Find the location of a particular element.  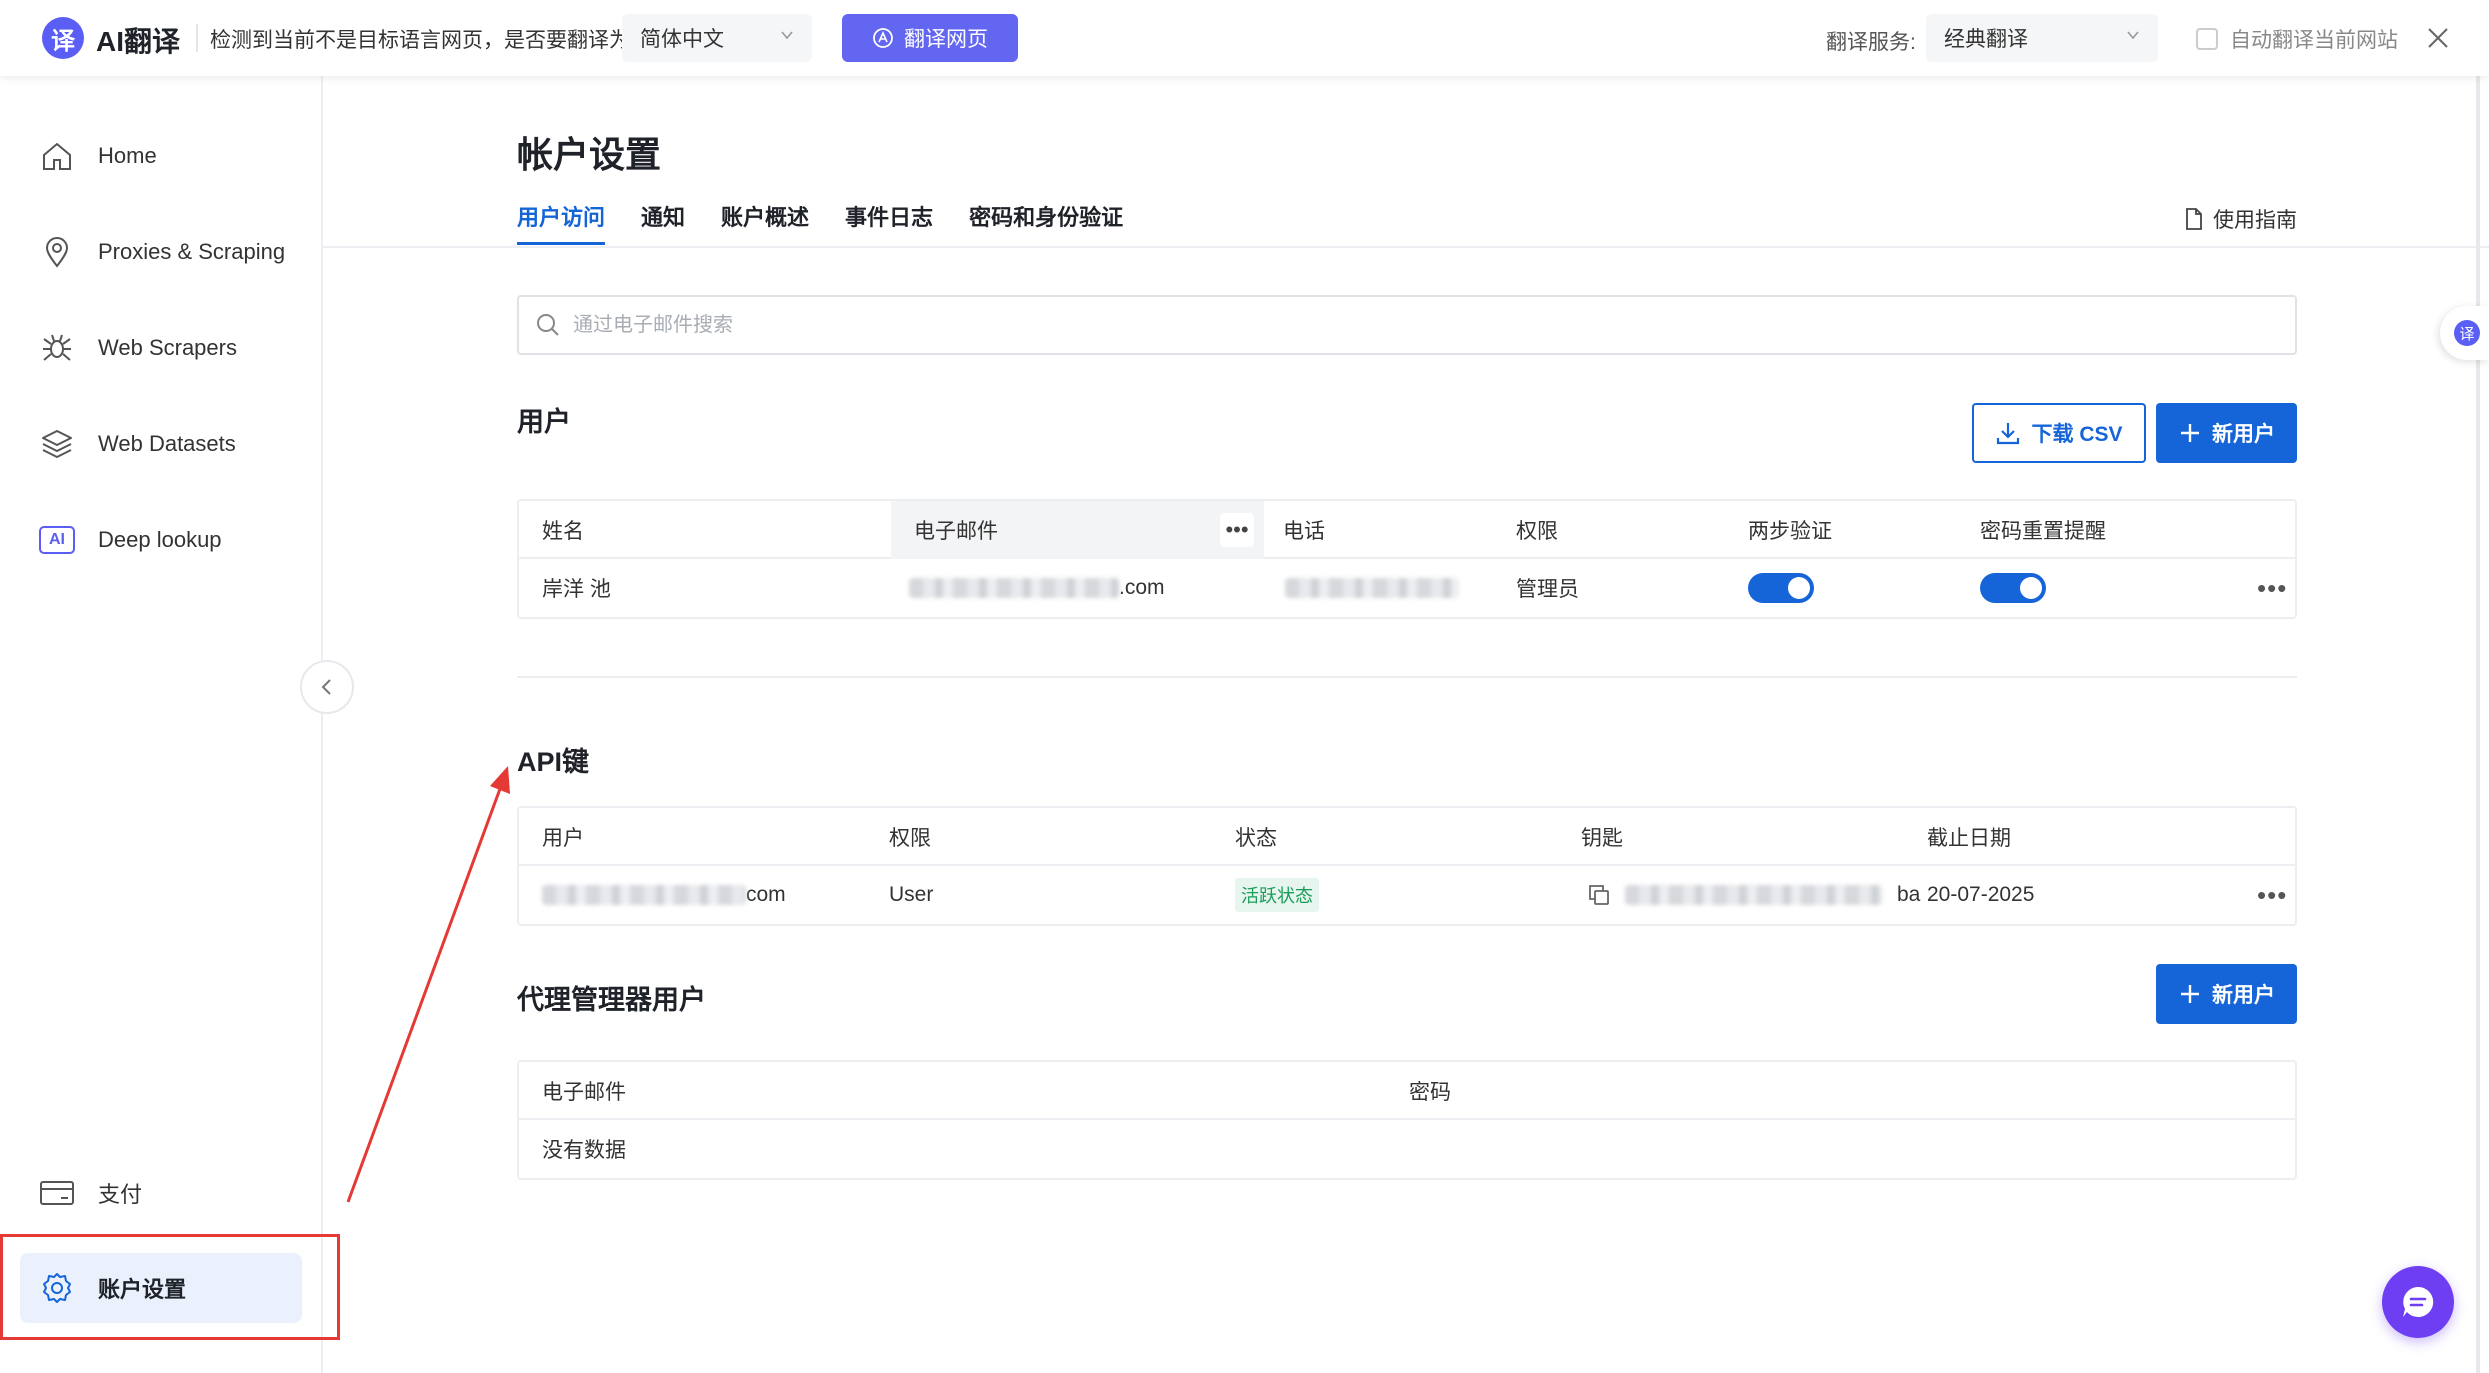

sidebar-item-label: Deep lookup is located at coordinates (160, 539).